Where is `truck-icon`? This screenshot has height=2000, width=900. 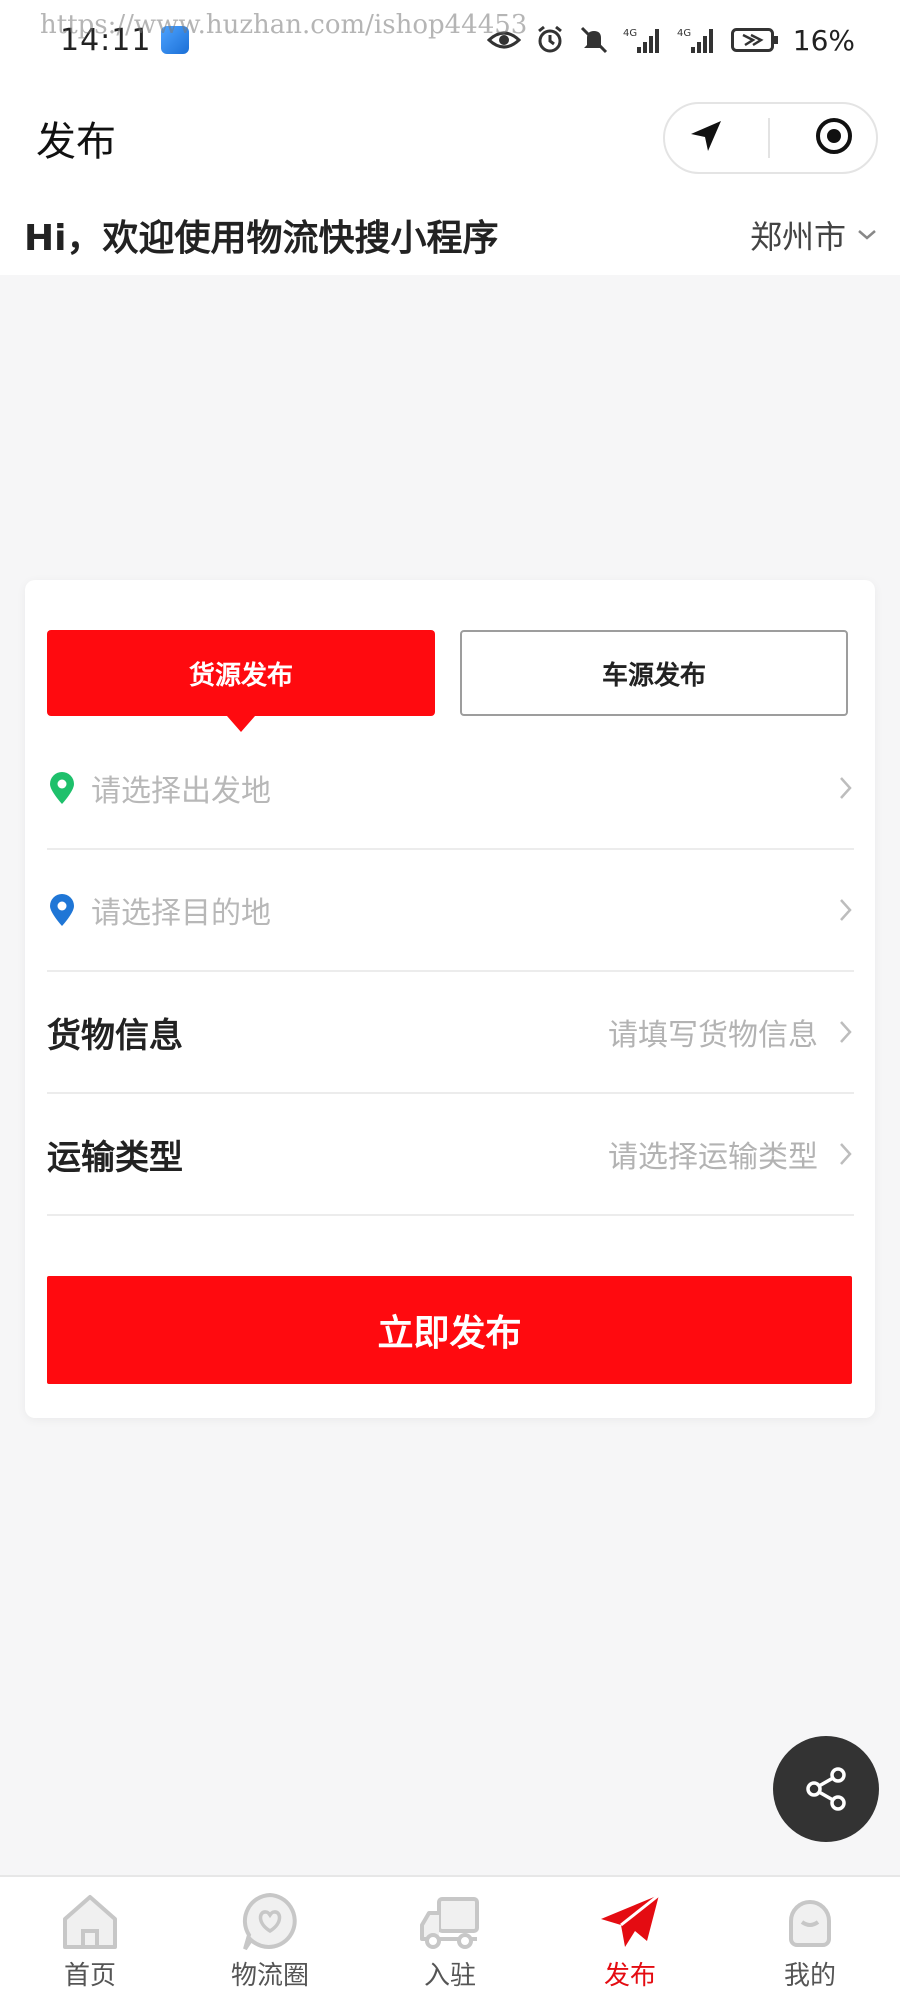
truck-icon is located at coordinates (449, 1923).